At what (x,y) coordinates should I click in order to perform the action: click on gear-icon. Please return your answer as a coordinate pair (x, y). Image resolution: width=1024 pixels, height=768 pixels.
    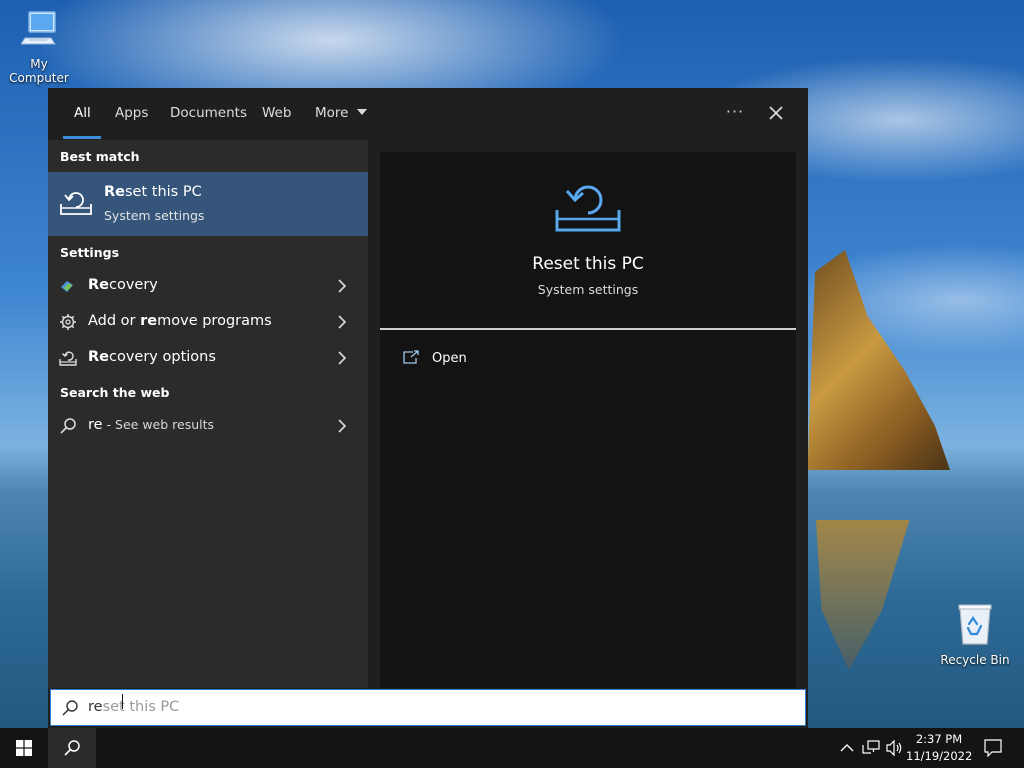
    Looking at the image, I should click on (68, 322).